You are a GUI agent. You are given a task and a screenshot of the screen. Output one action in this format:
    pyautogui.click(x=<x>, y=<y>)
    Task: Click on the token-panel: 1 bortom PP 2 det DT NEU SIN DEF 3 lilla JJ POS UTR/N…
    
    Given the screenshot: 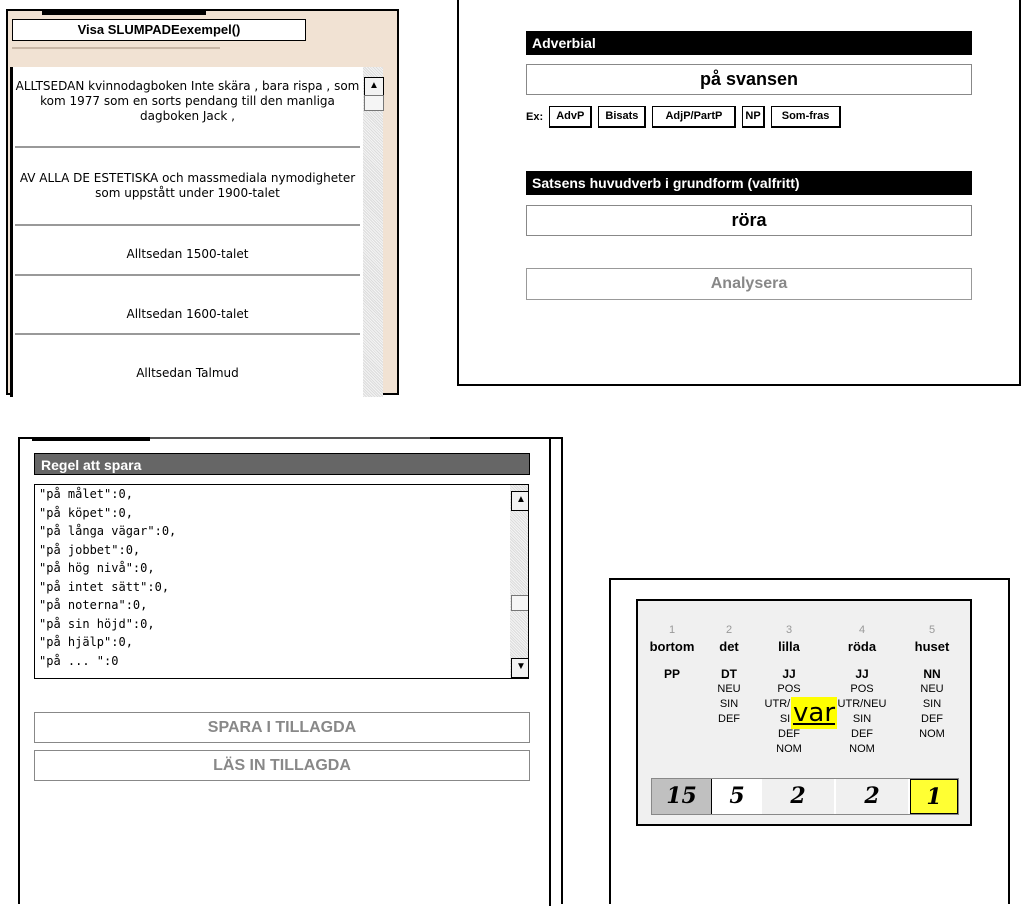 What is the action you would take?
    pyautogui.click(x=809, y=741)
    